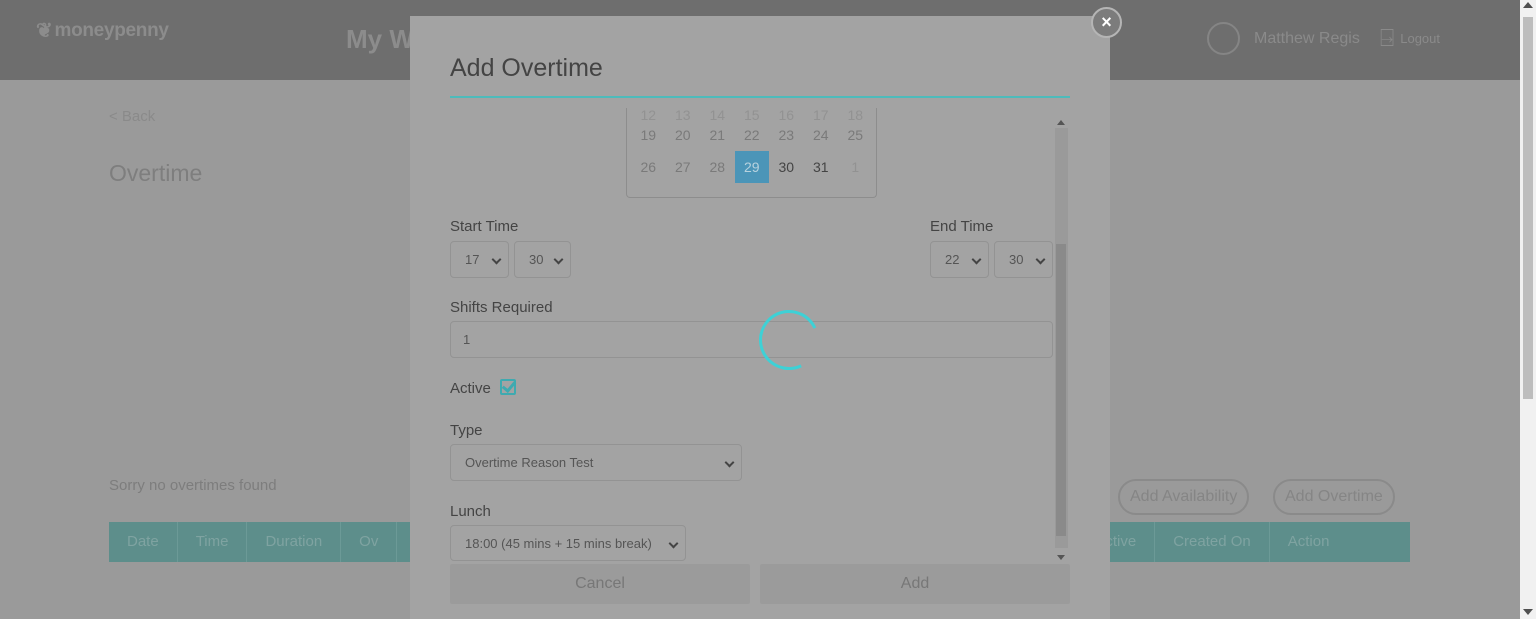 This screenshot has width=1536, height=619. Describe the element at coordinates (1307, 39) in the screenshot. I see `user-name: Matthew Regis` at that location.